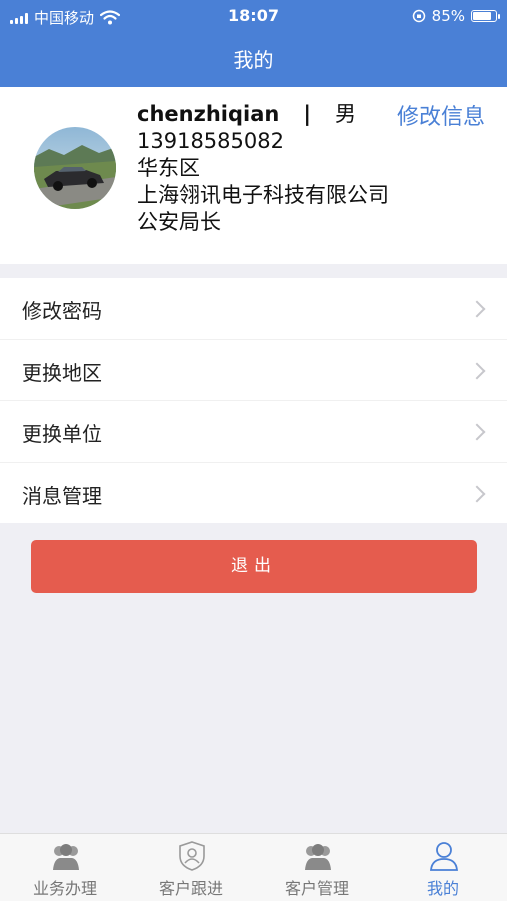 This screenshot has width=507, height=901. I want to click on tab-customer-followup: 客户跟进, so click(191, 867).